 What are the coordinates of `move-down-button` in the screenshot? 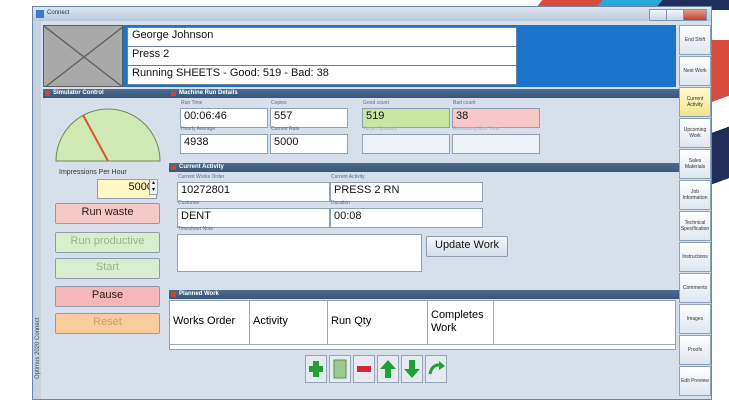 It's located at (412, 369).